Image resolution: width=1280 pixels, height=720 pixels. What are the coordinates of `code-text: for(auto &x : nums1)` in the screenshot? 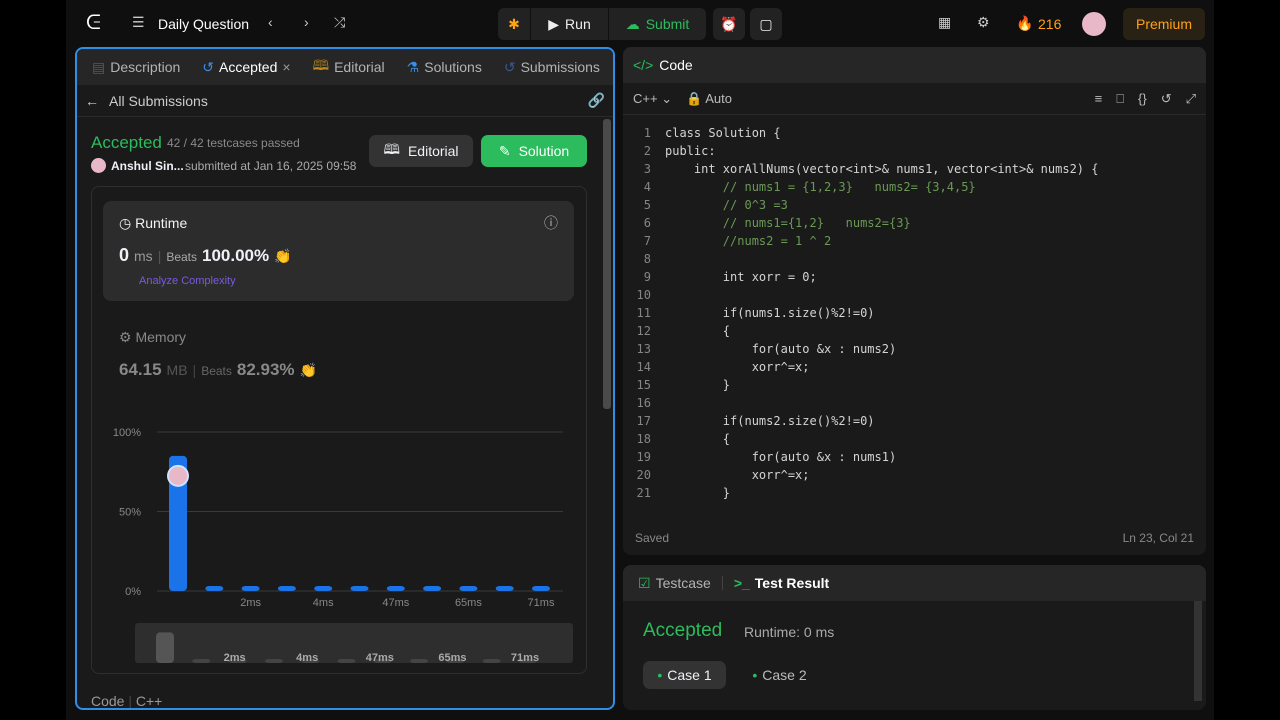 It's located at (781, 457).